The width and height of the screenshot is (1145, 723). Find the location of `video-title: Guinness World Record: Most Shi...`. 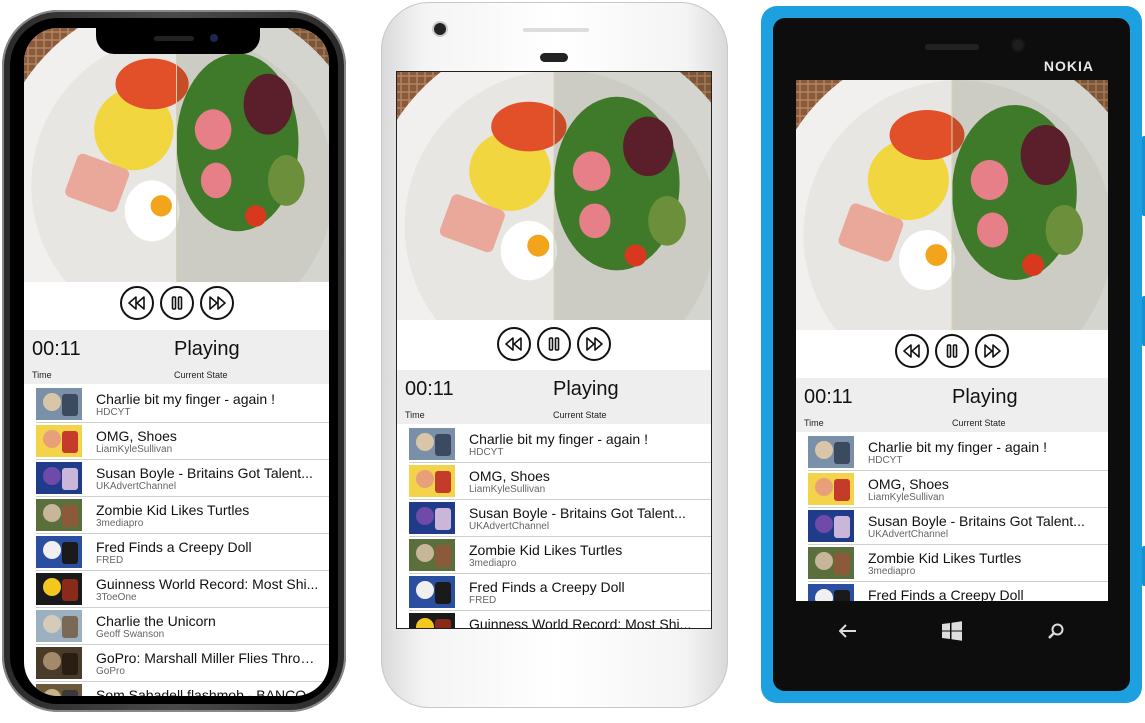

video-title: Guinness World Record: Most Shi... is located at coordinates (580, 622).